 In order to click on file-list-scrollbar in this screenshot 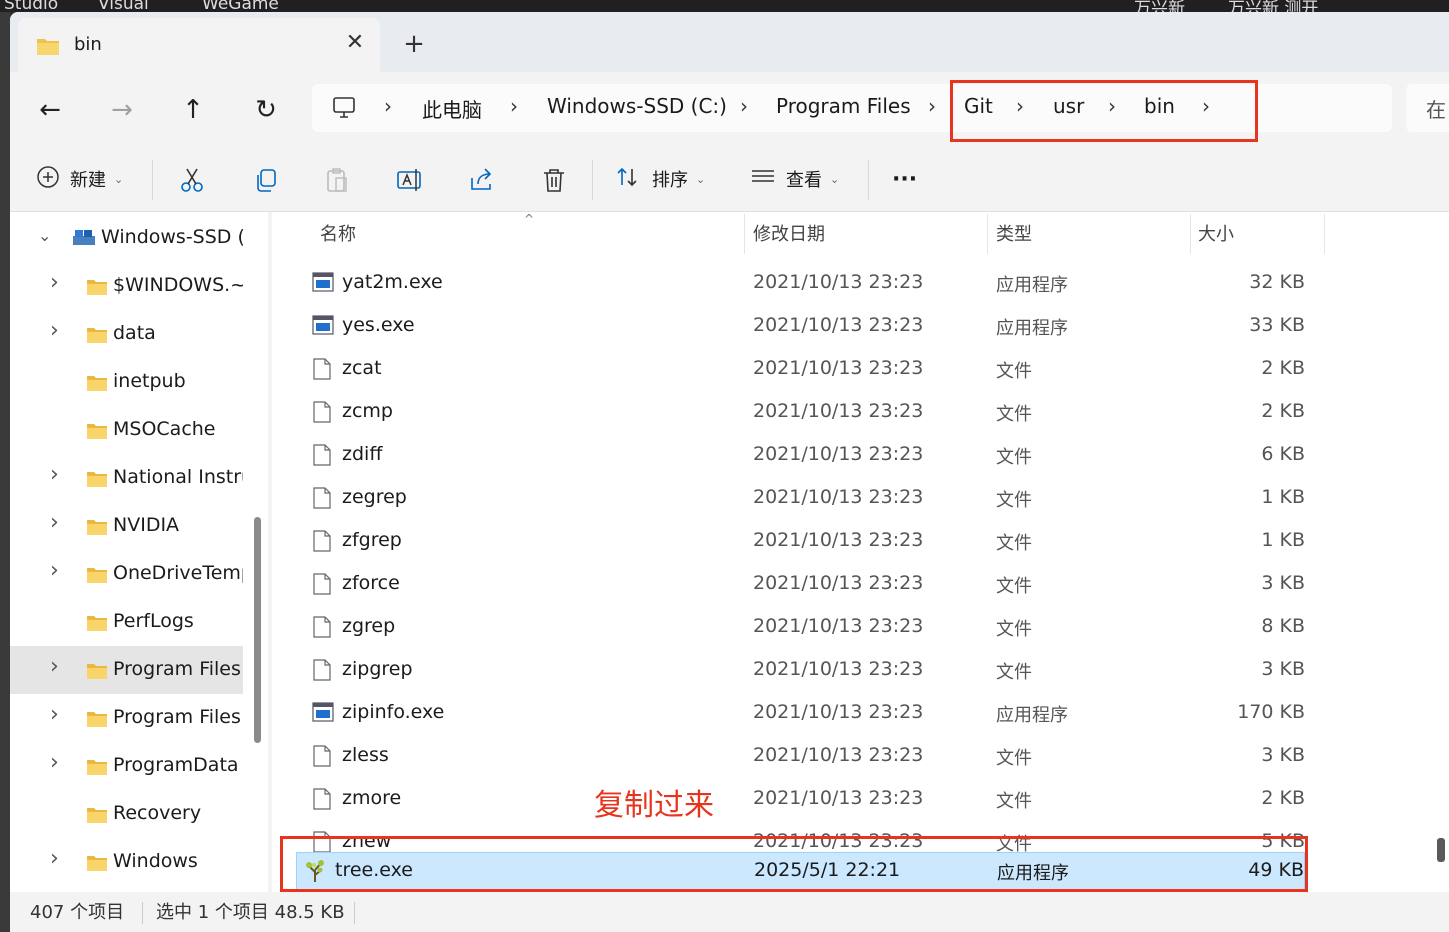, I will do `click(1441, 850)`.